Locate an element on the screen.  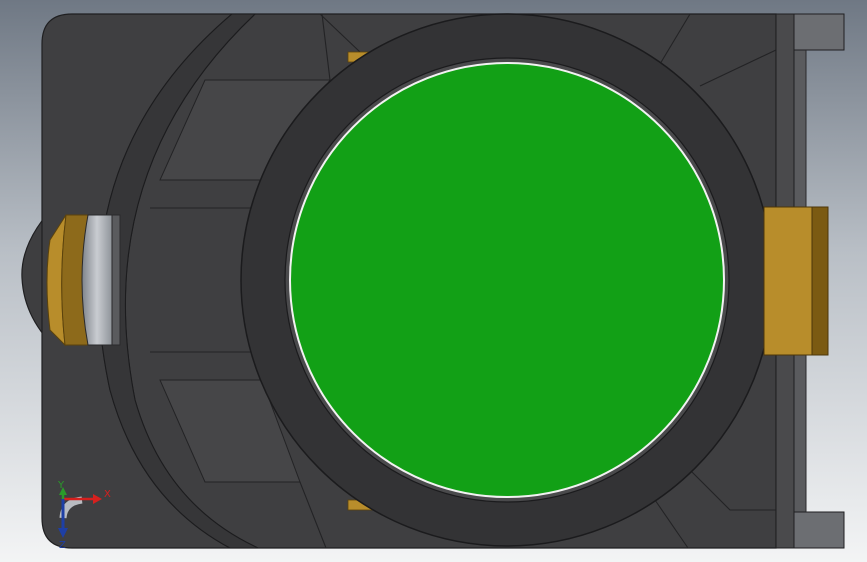
y-axis-label: Y is located at coordinates (61, 485).